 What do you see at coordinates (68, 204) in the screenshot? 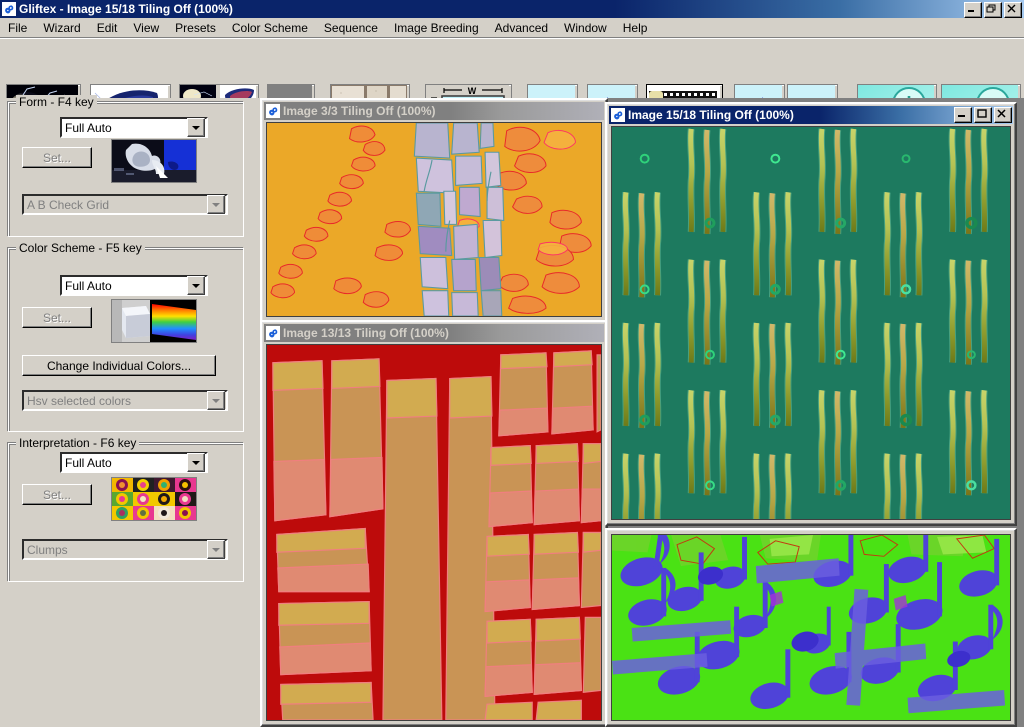
I see `form-secondary-value: A B Check Grid` at bounding box center [68, 204].